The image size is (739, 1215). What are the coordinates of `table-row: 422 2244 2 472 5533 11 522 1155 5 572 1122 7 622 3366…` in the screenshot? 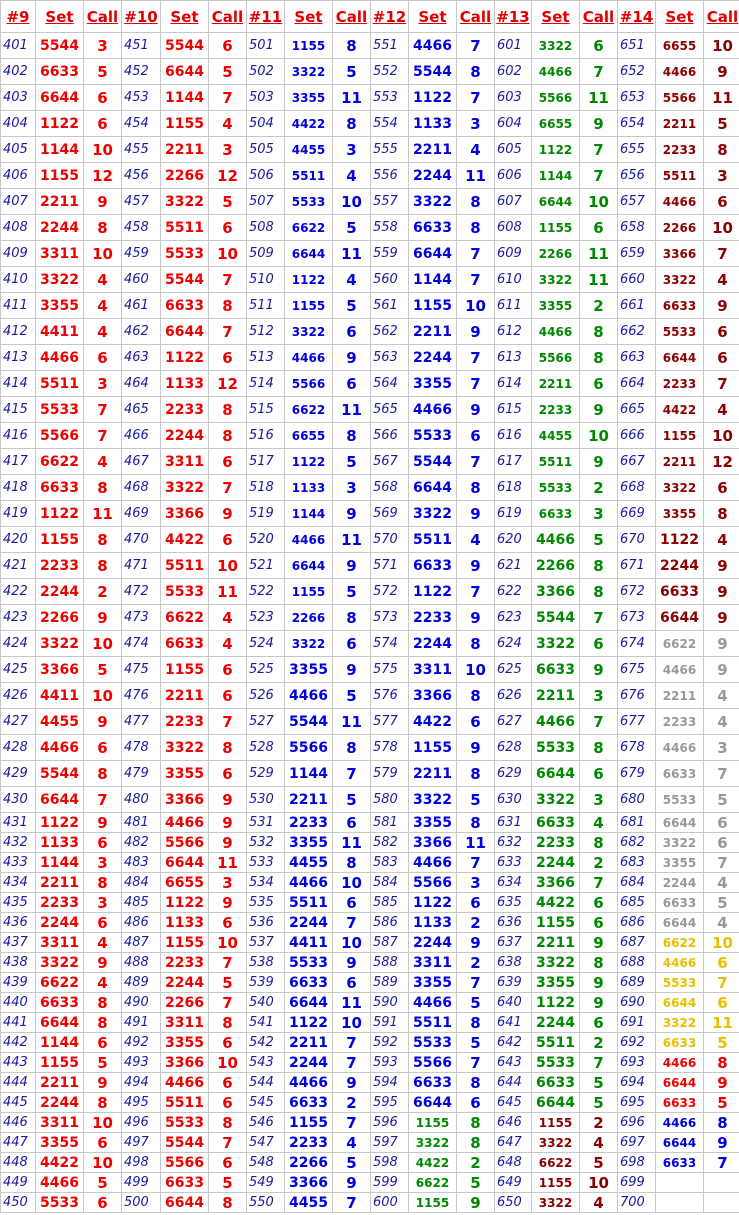 It's located at (369, 591).